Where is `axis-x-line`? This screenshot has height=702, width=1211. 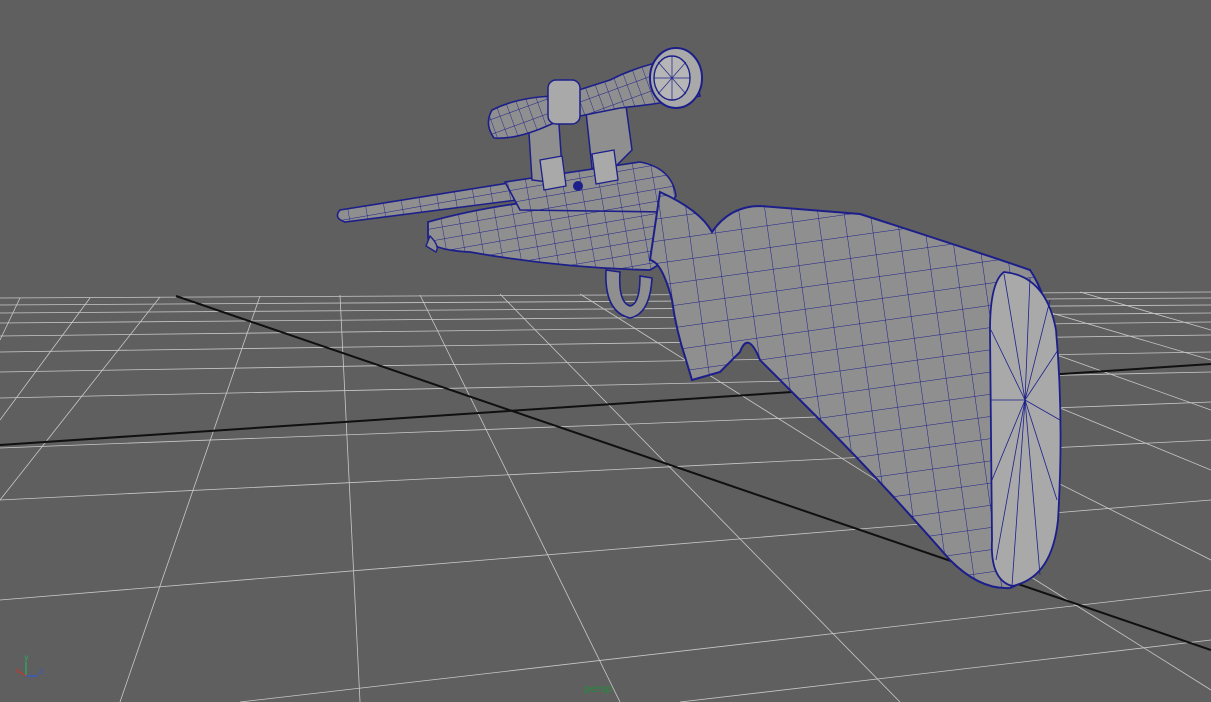 axis-x-line is located at coordinates (23, 674).